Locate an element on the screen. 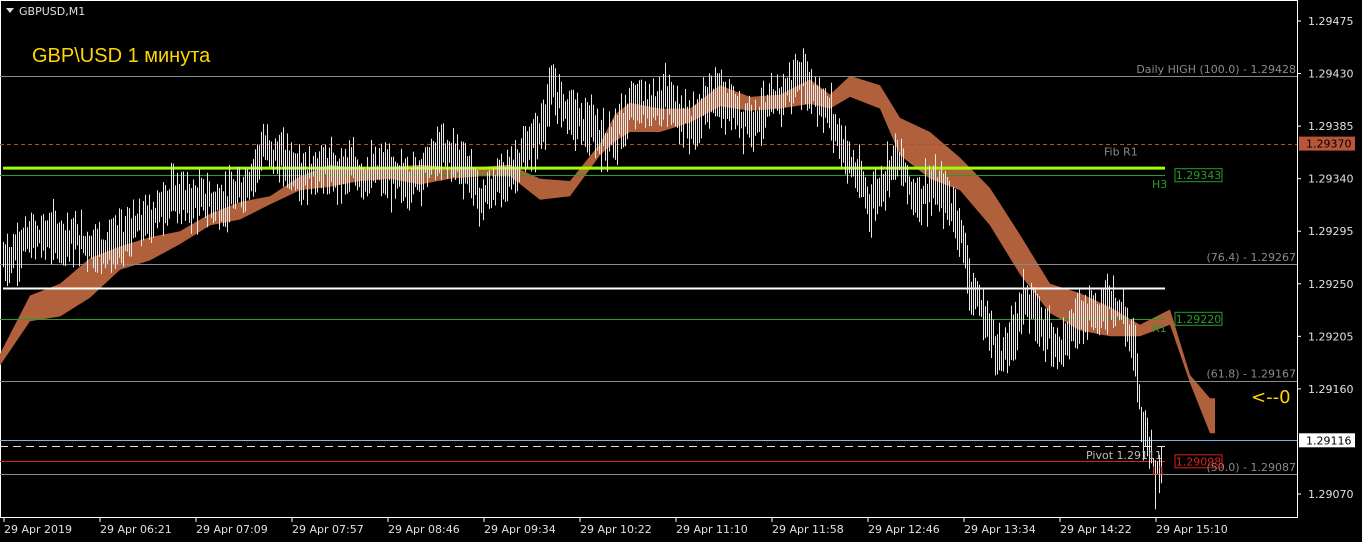  current-price-tag-label: 1.29116 is located at coordinates (1329, 440).